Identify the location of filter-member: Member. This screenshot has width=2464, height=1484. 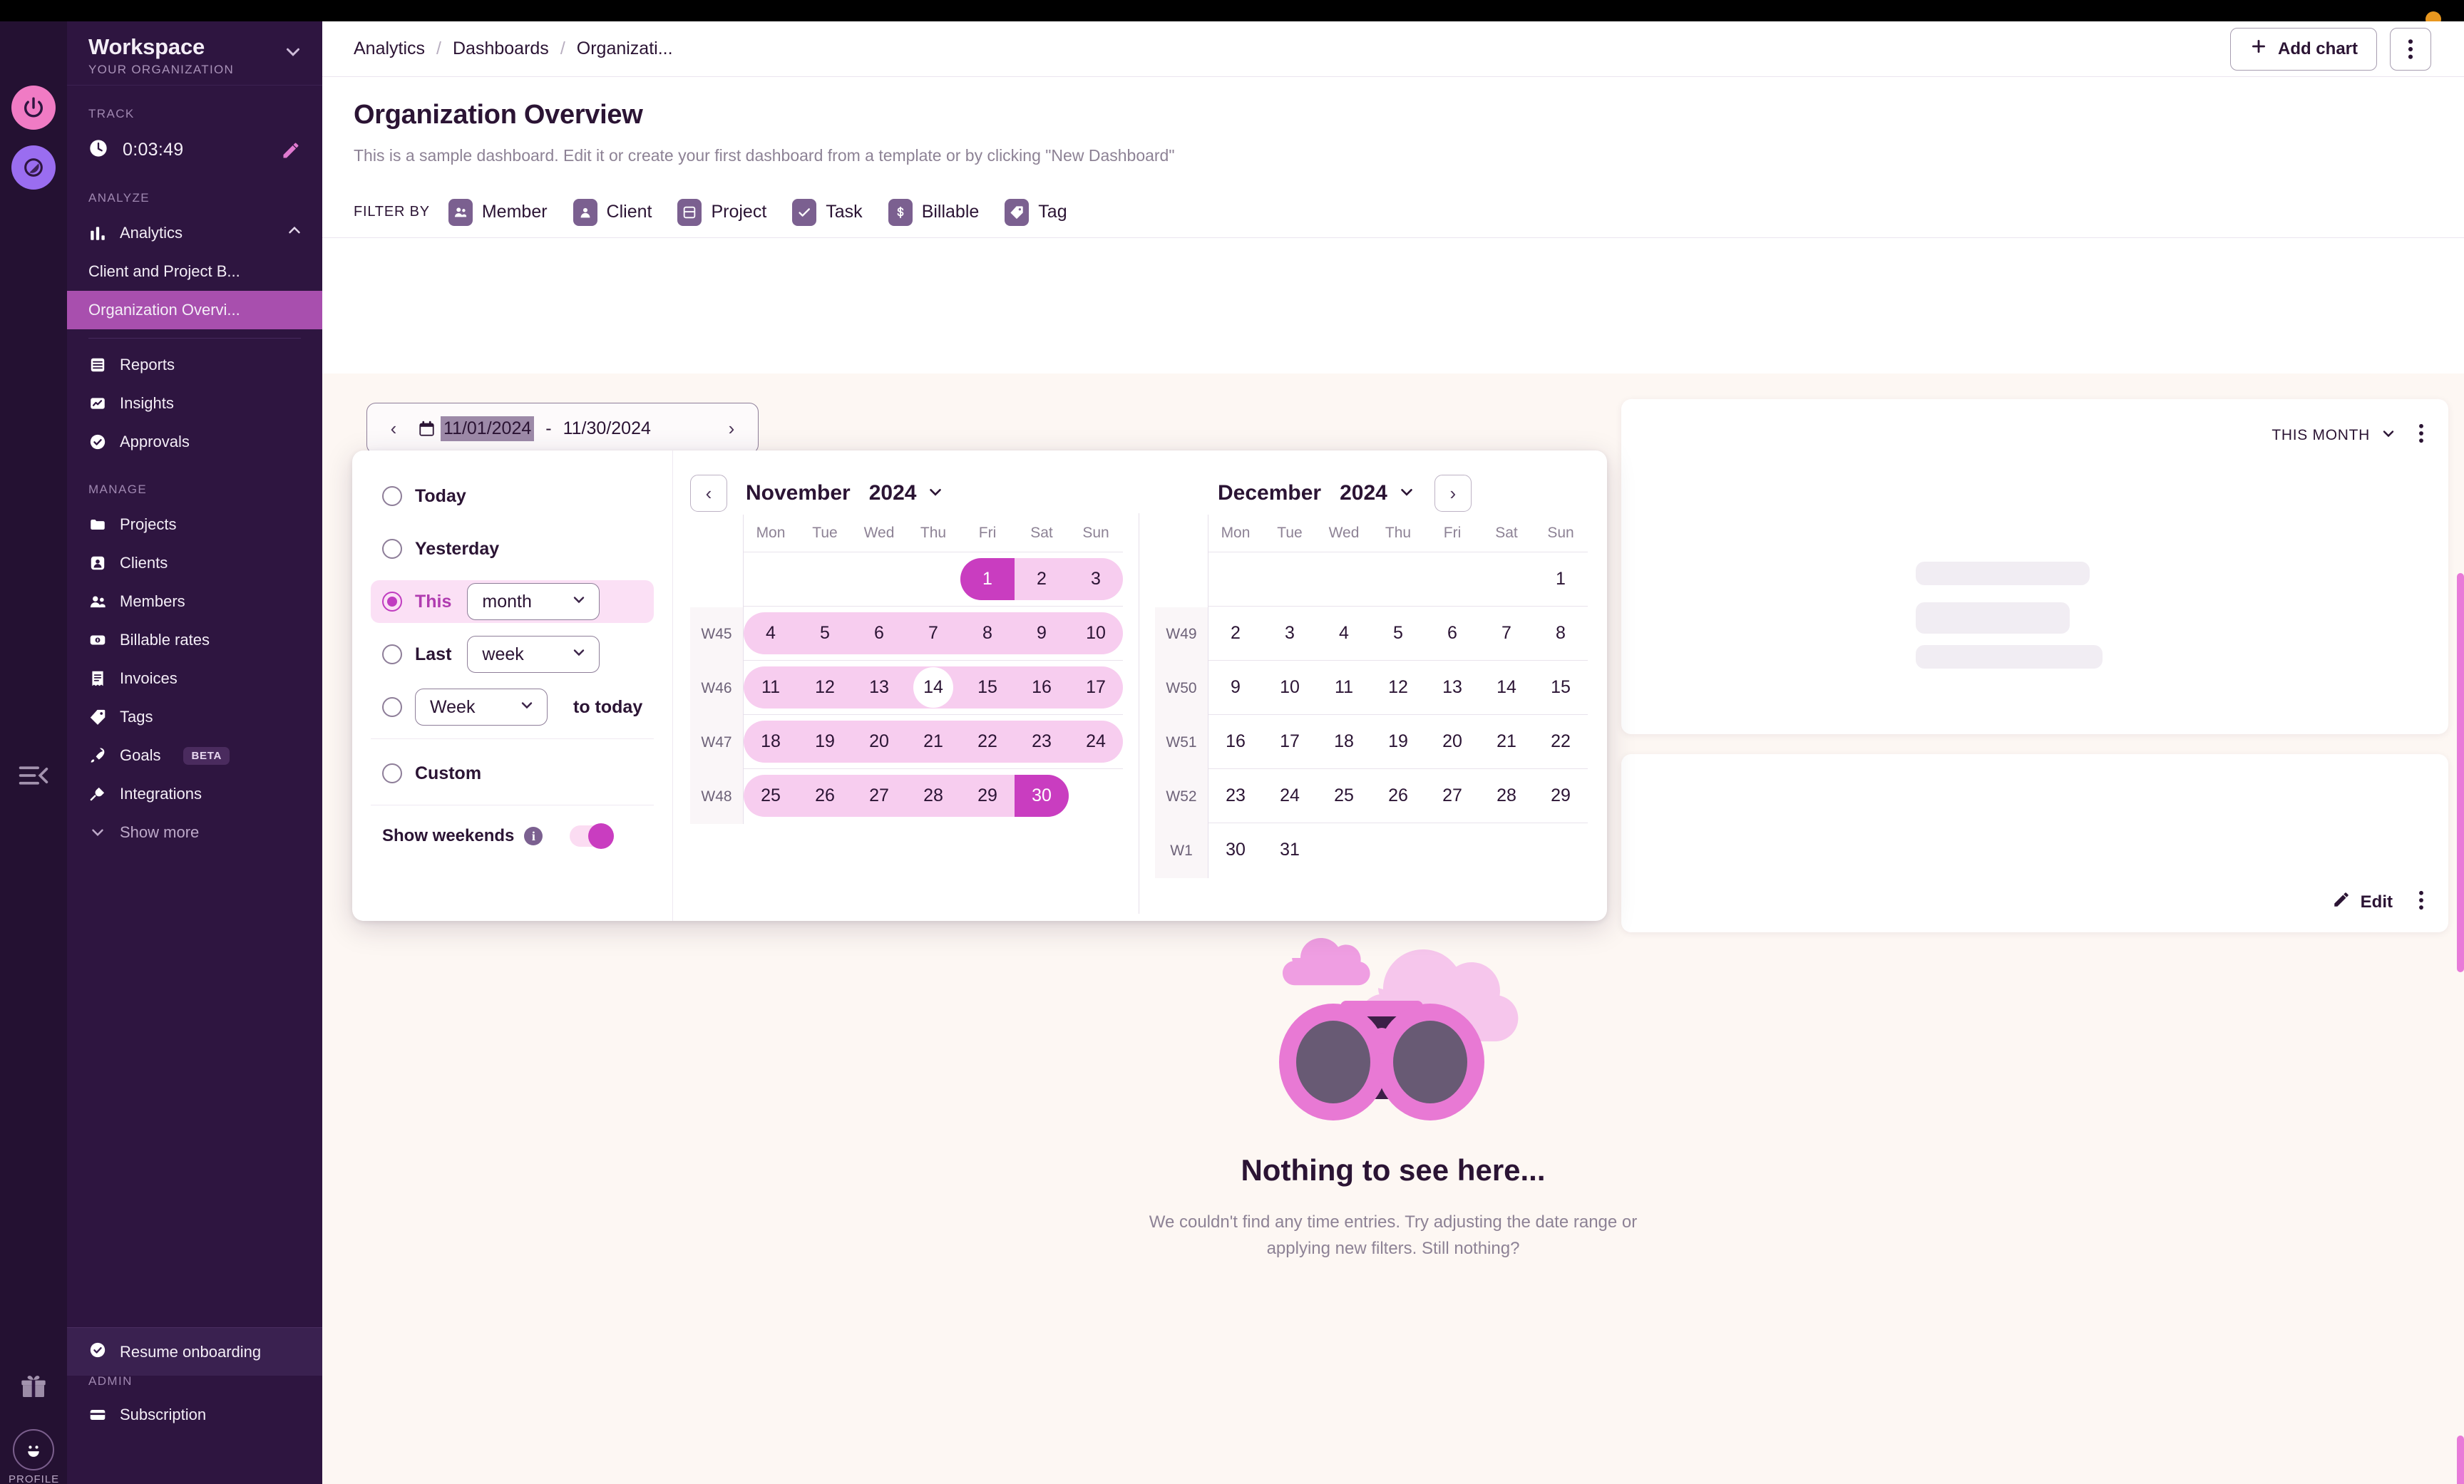
(498, 212).